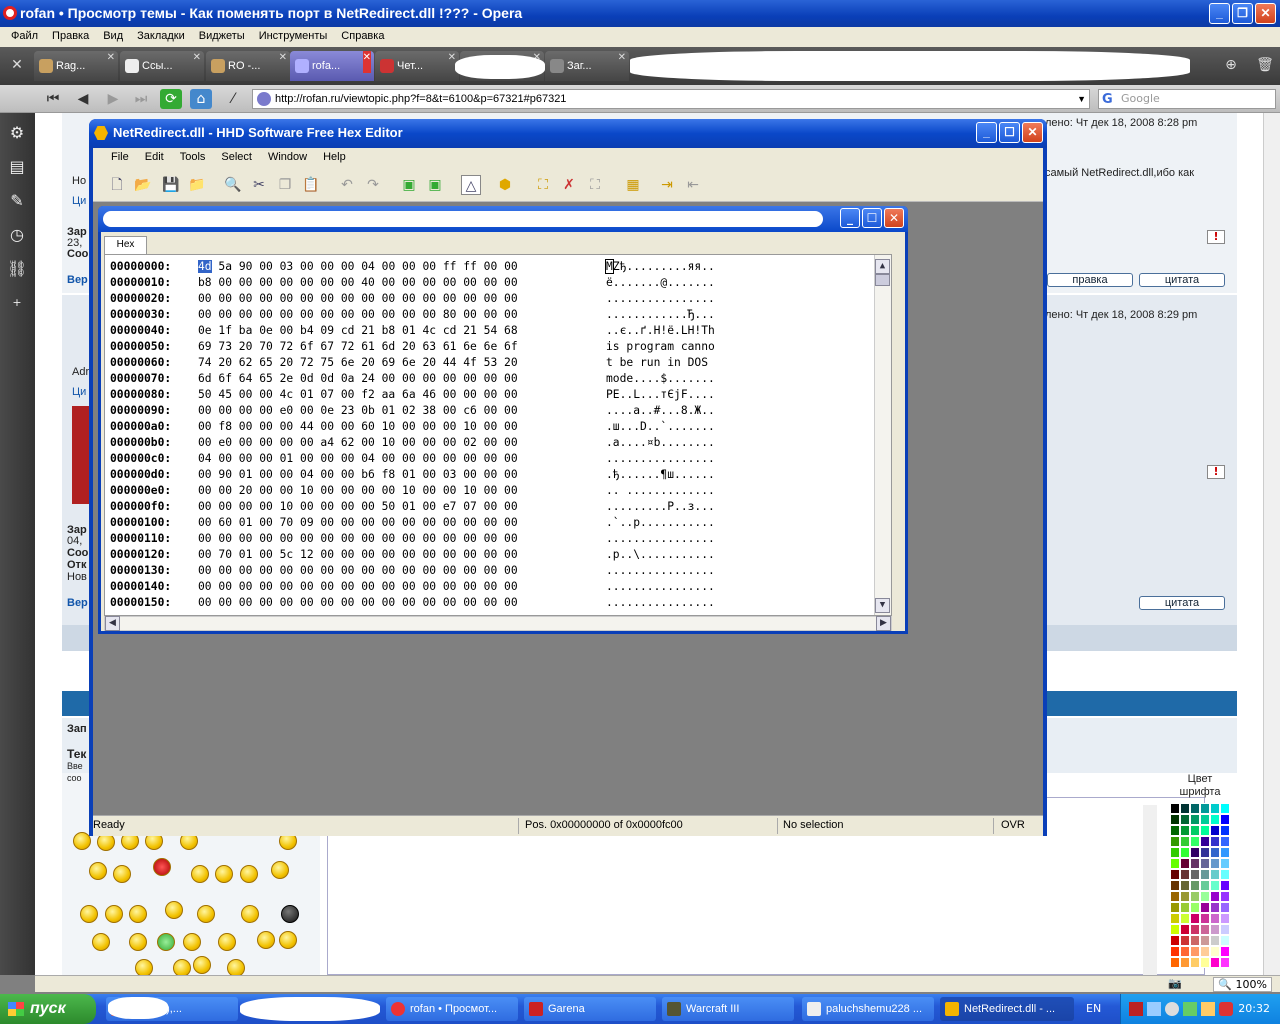 The height and width of the screenshot is (1024, 1280). What do you see at coordinates (1200, 887) in the screenshot?
I see `font-color-palette` at bounding box center [1200, 887].